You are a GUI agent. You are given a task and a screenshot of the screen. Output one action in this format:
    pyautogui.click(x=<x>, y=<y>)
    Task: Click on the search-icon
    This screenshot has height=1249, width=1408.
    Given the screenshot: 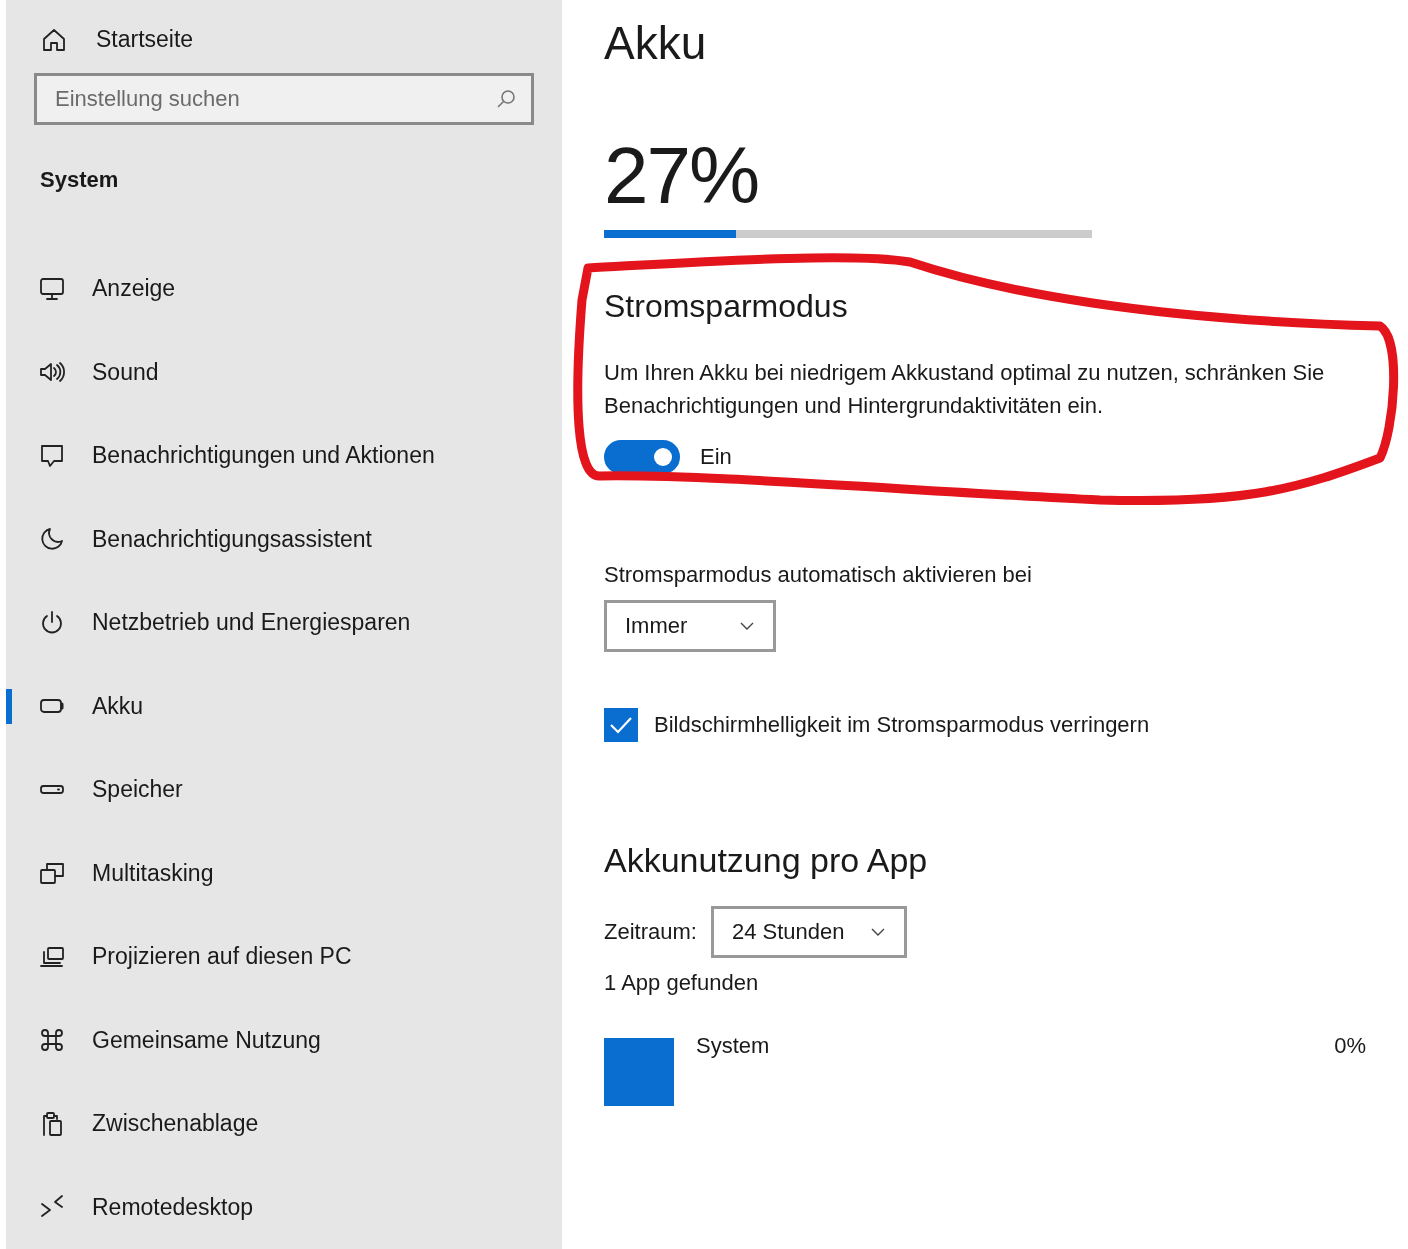 What is the action you would take?
    pyautogui.click(x=506, y=99)
    